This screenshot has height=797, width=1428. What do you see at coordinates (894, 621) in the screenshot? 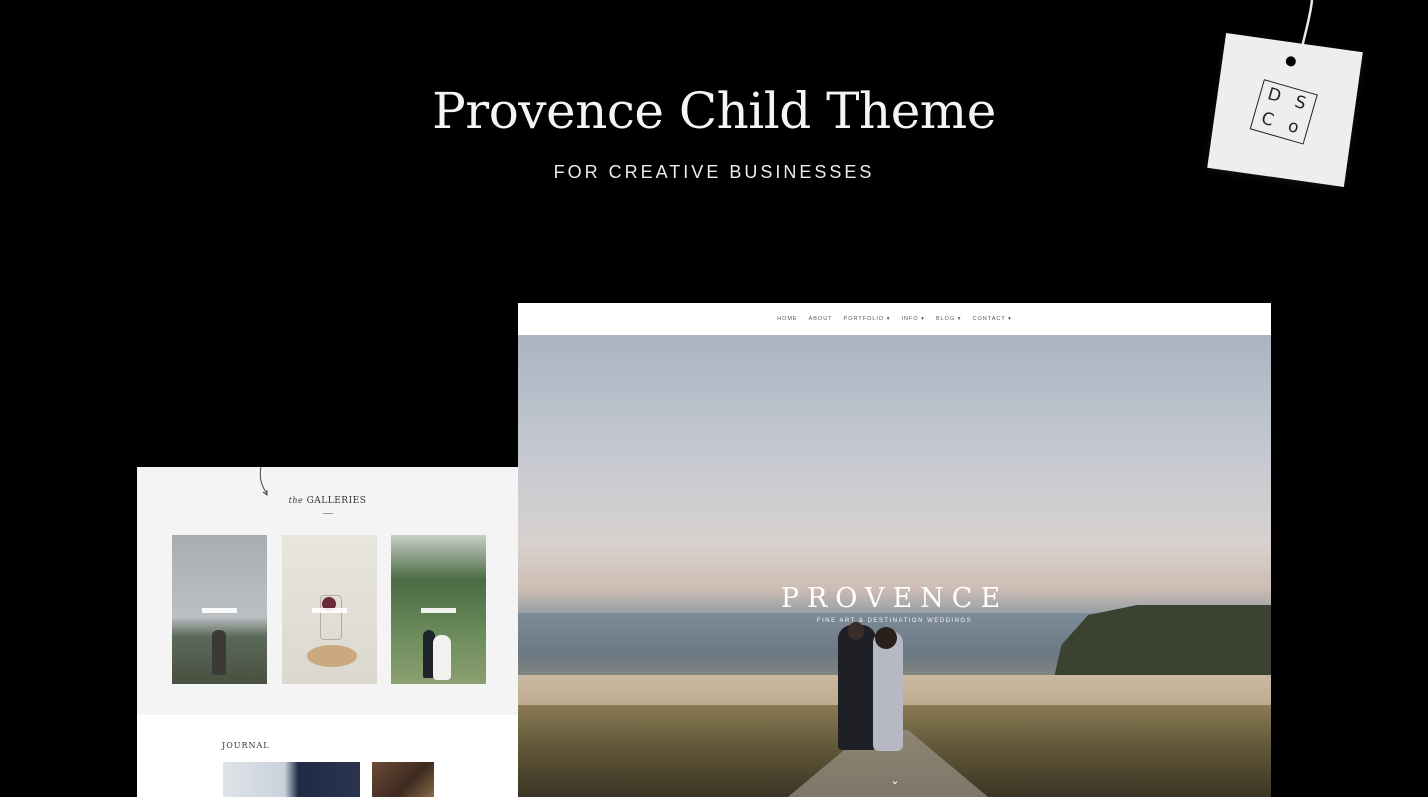
I see `hero-tagline: FINE ART & DESTINATION WEDDINGS` at bounding box center [894, 621].